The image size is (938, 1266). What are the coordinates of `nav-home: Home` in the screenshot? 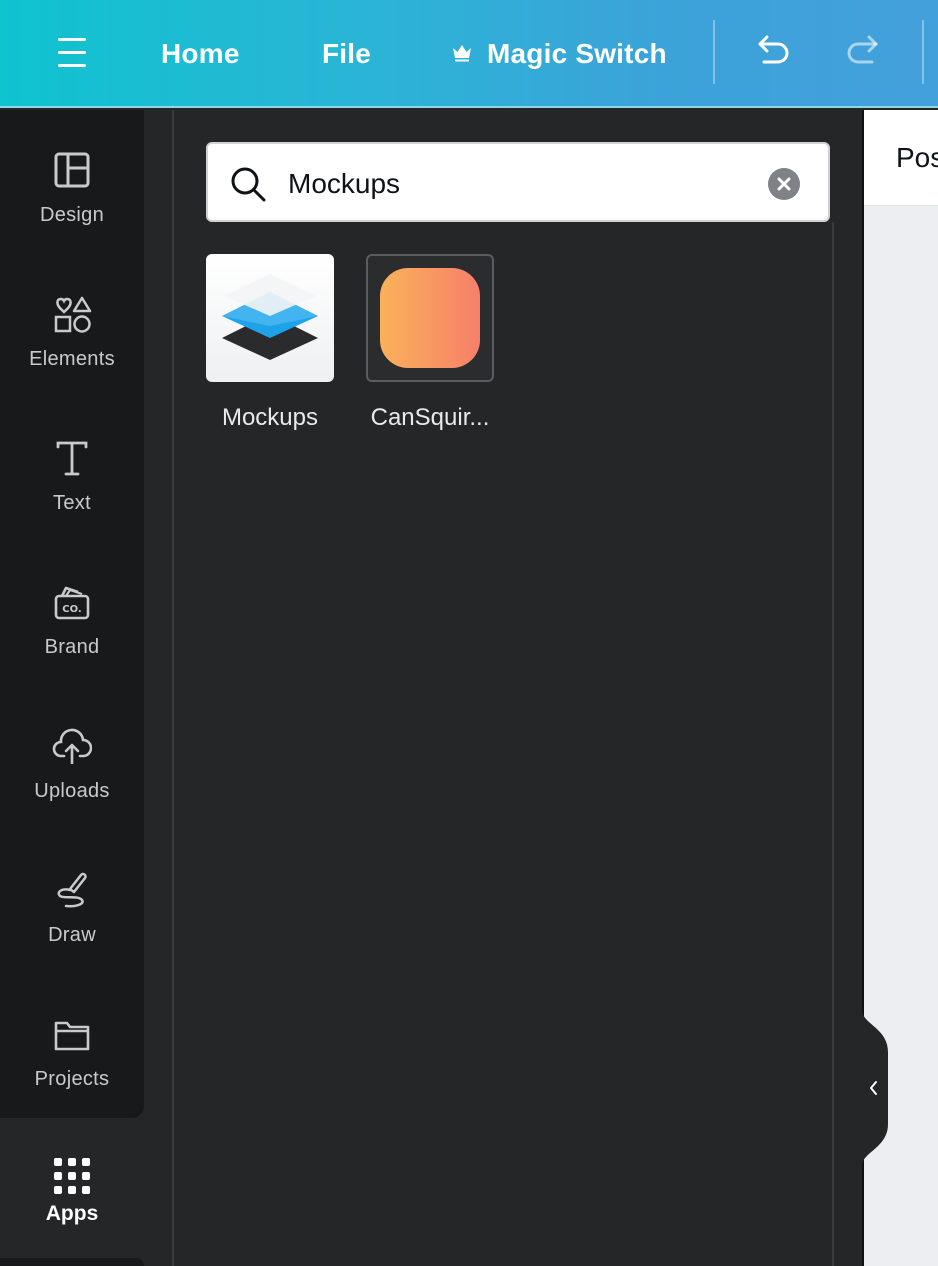 It's located at (200, 54).